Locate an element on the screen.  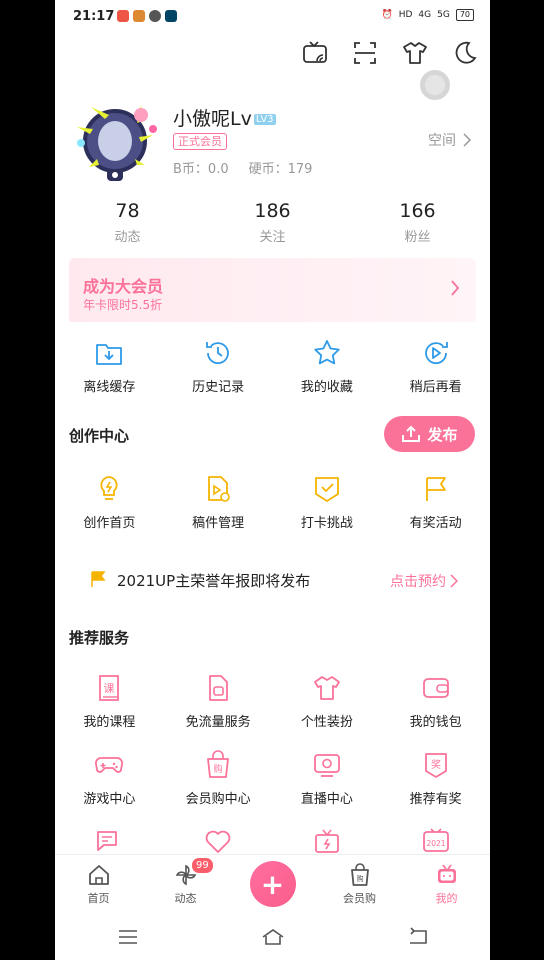
vip-badge: 正式会员 is located at coordinates (200, 141).